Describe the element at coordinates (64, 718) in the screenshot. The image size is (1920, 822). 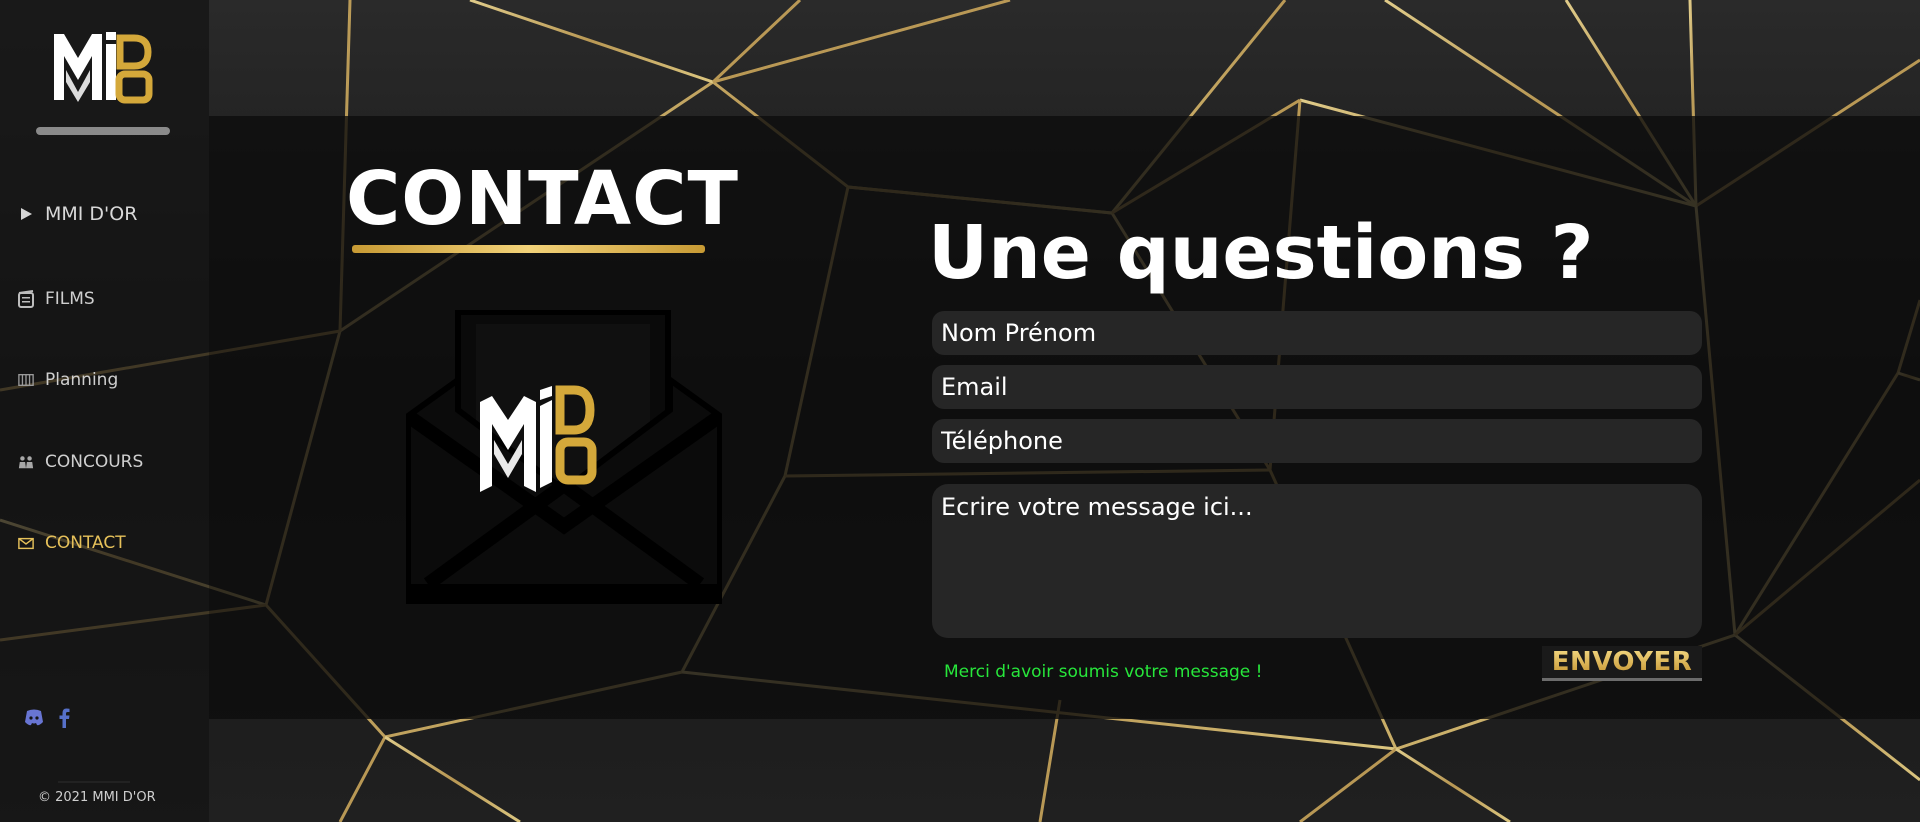
I see `facebook-icon` at that location.